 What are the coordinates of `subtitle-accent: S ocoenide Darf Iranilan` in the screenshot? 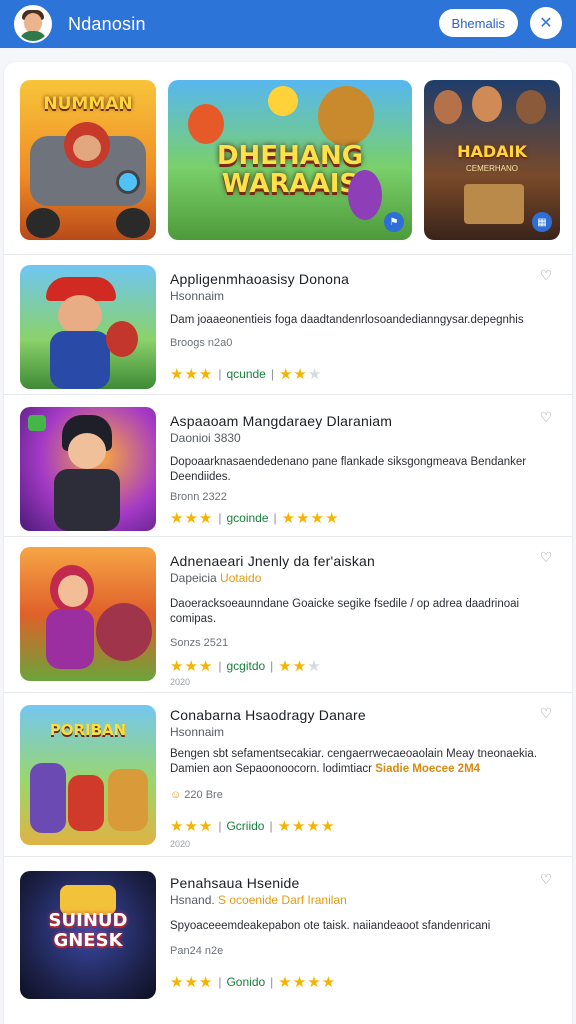 It's located at (282, 900).